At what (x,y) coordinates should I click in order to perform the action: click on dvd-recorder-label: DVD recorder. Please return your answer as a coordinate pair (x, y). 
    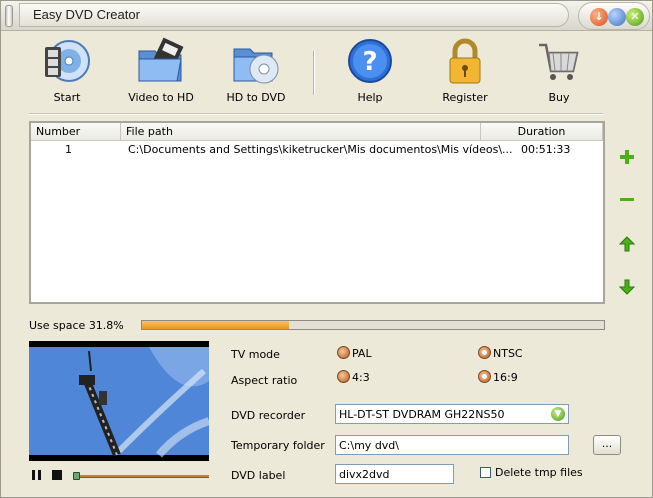
    Looking at the image, I should click on (268, 415).